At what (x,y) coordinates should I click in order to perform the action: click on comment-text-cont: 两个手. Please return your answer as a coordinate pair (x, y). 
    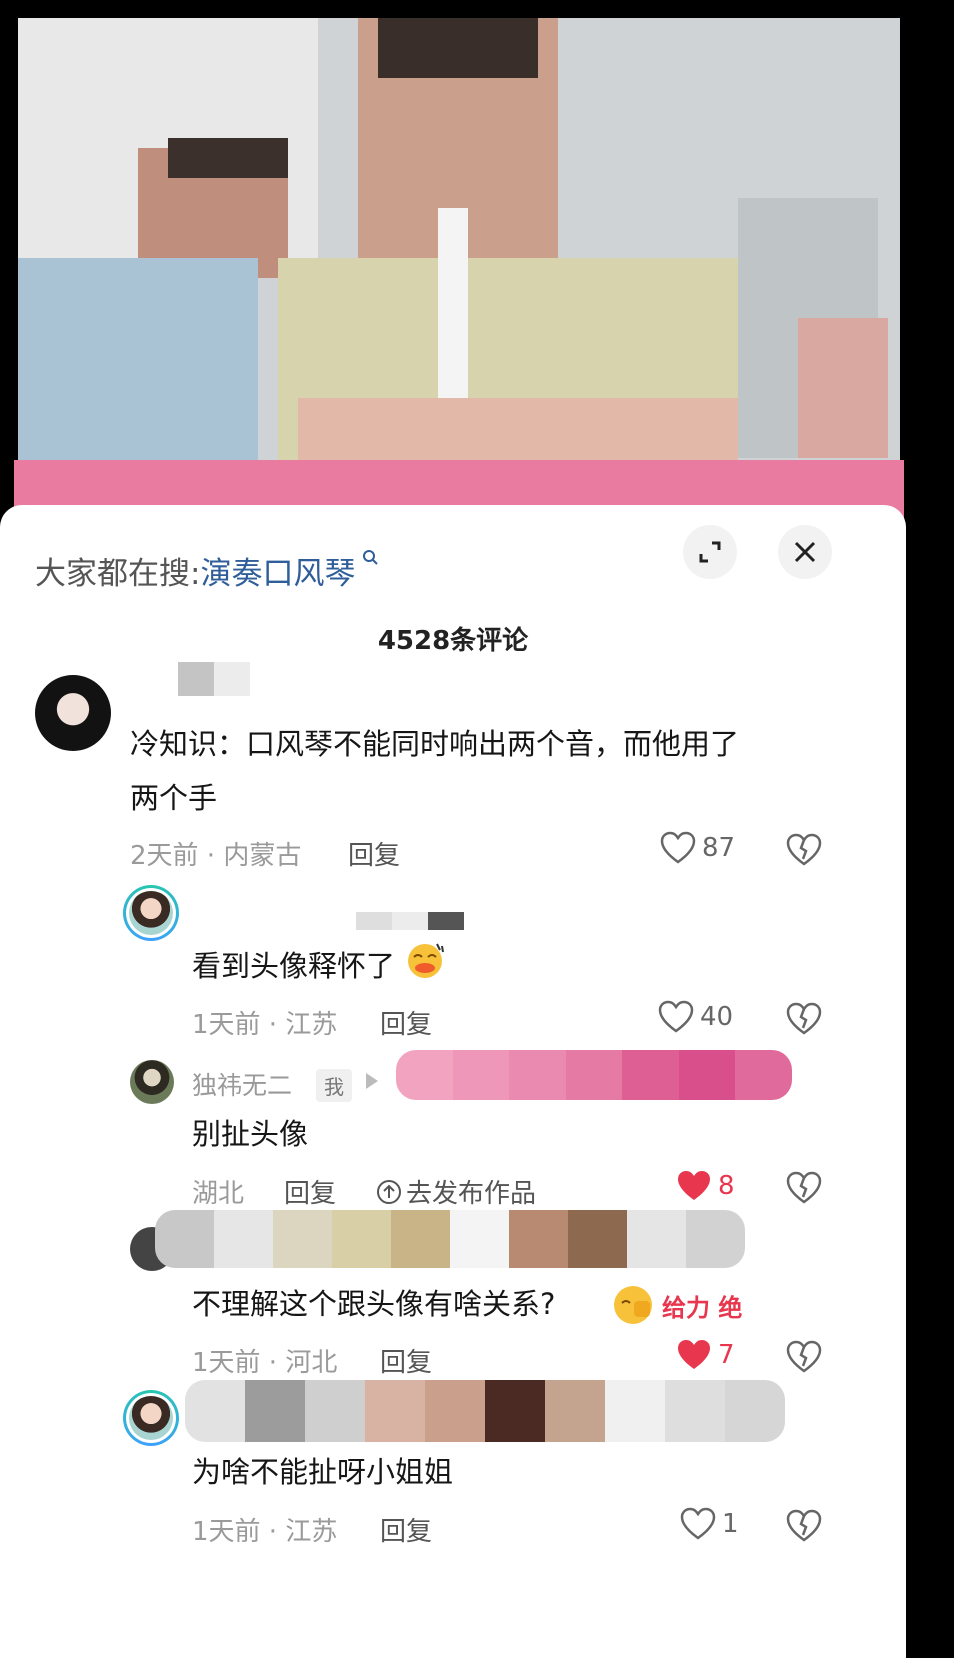
    Looking at the image, I should click on (174, 798).